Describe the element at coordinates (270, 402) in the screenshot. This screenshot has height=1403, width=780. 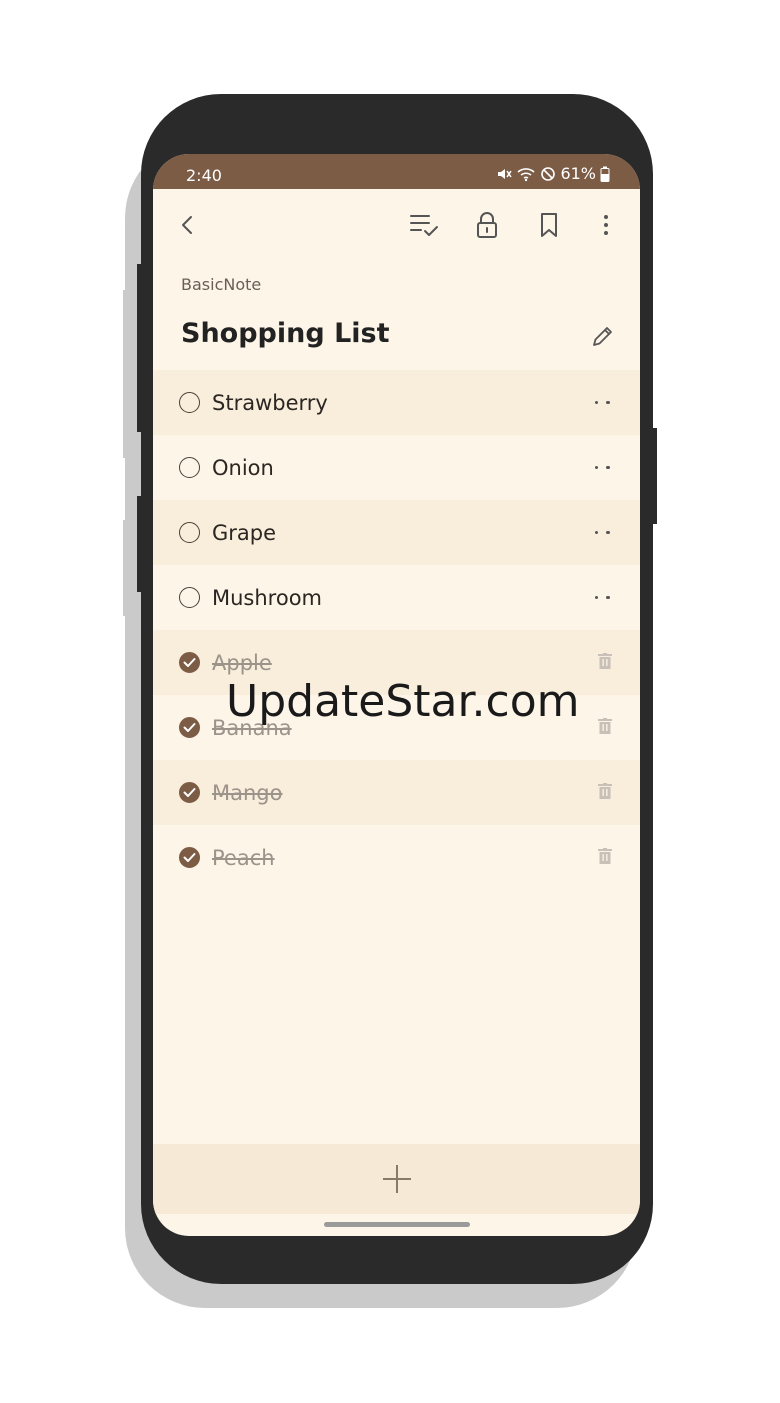
I see `item-label: Strawberry` at that location.